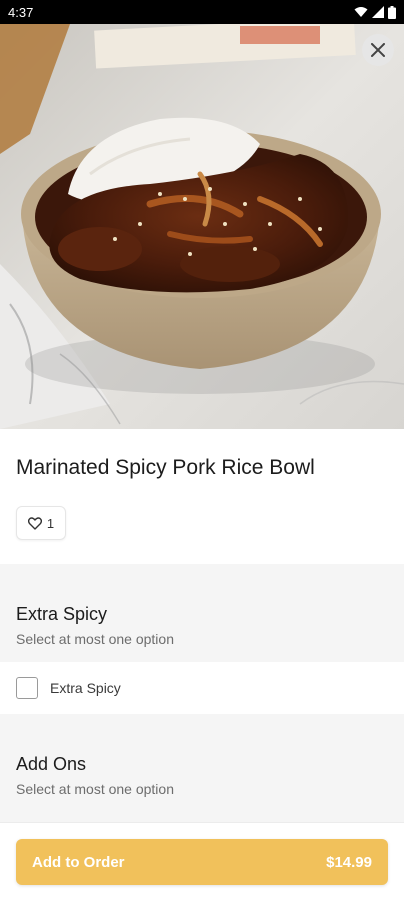 This screenshot has width=404, height=901. I want to click on wifi-icon, so click(361, 12).